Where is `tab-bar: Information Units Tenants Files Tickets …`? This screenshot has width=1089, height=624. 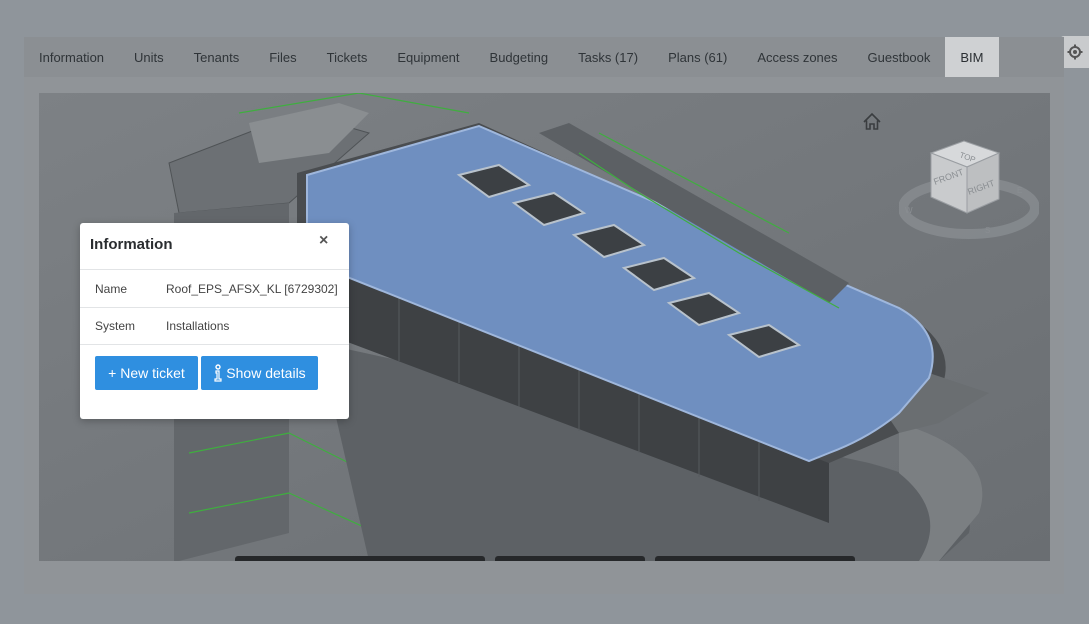 tab-bar: Information Units Tenants Files Tickets … is located at coordinates (544, 57).